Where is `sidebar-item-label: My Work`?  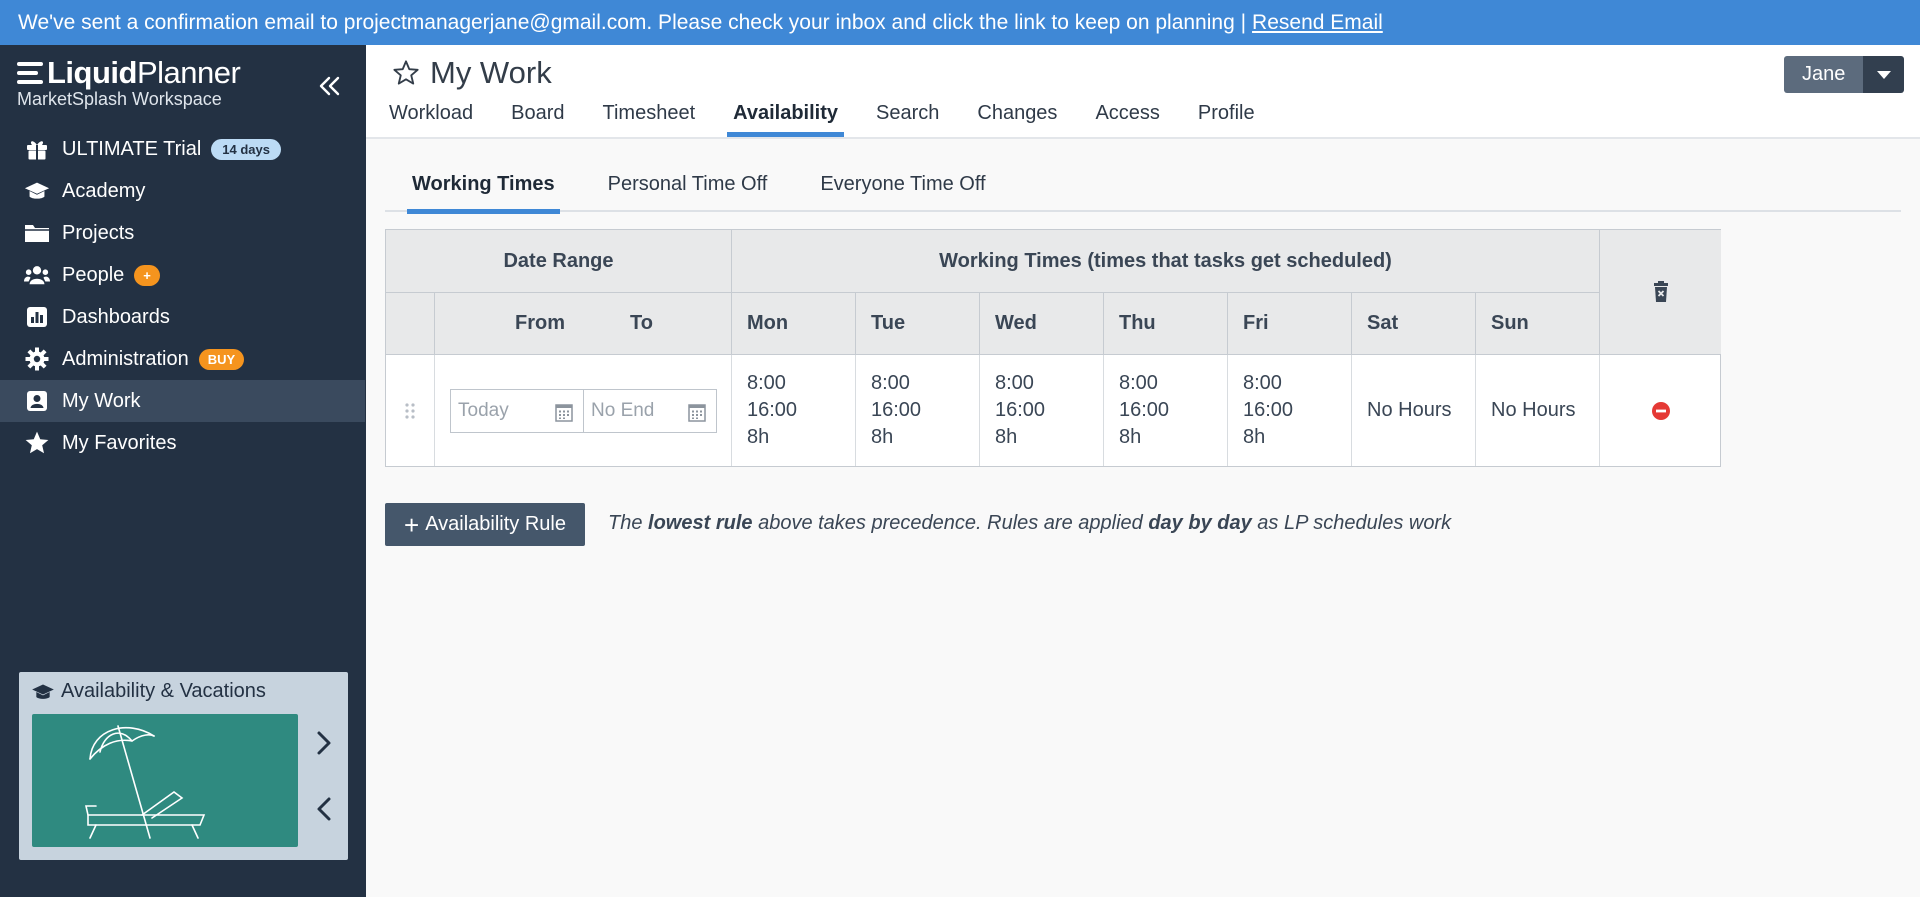 sidebar-item-label: My Work is located at coordinates (101, 400).